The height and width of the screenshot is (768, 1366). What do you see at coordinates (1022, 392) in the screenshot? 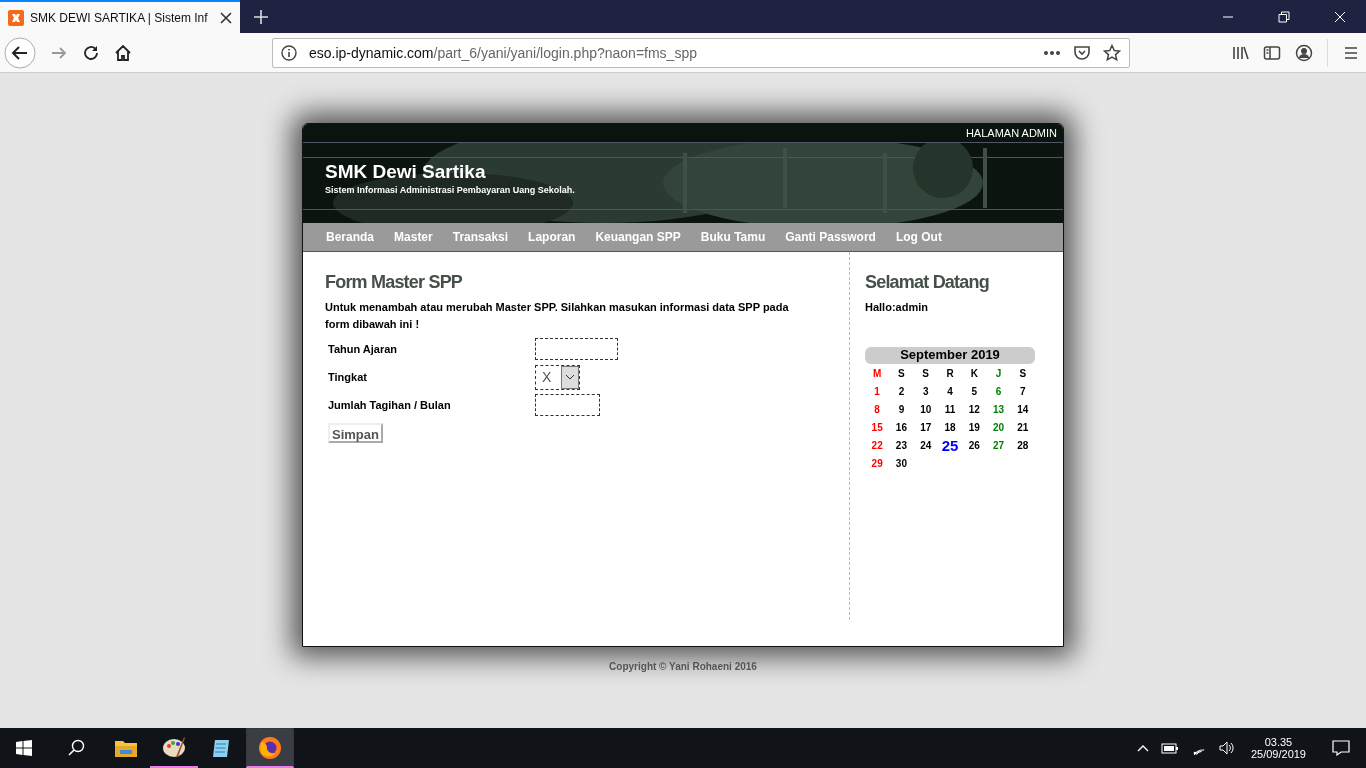
I see `calendar-day: 7` at bounding box center [1022, 392].